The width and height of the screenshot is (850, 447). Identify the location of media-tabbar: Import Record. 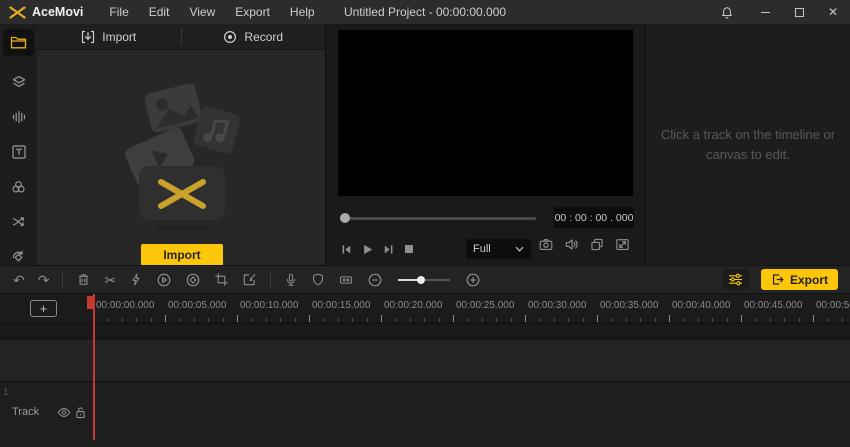
(181, 37).